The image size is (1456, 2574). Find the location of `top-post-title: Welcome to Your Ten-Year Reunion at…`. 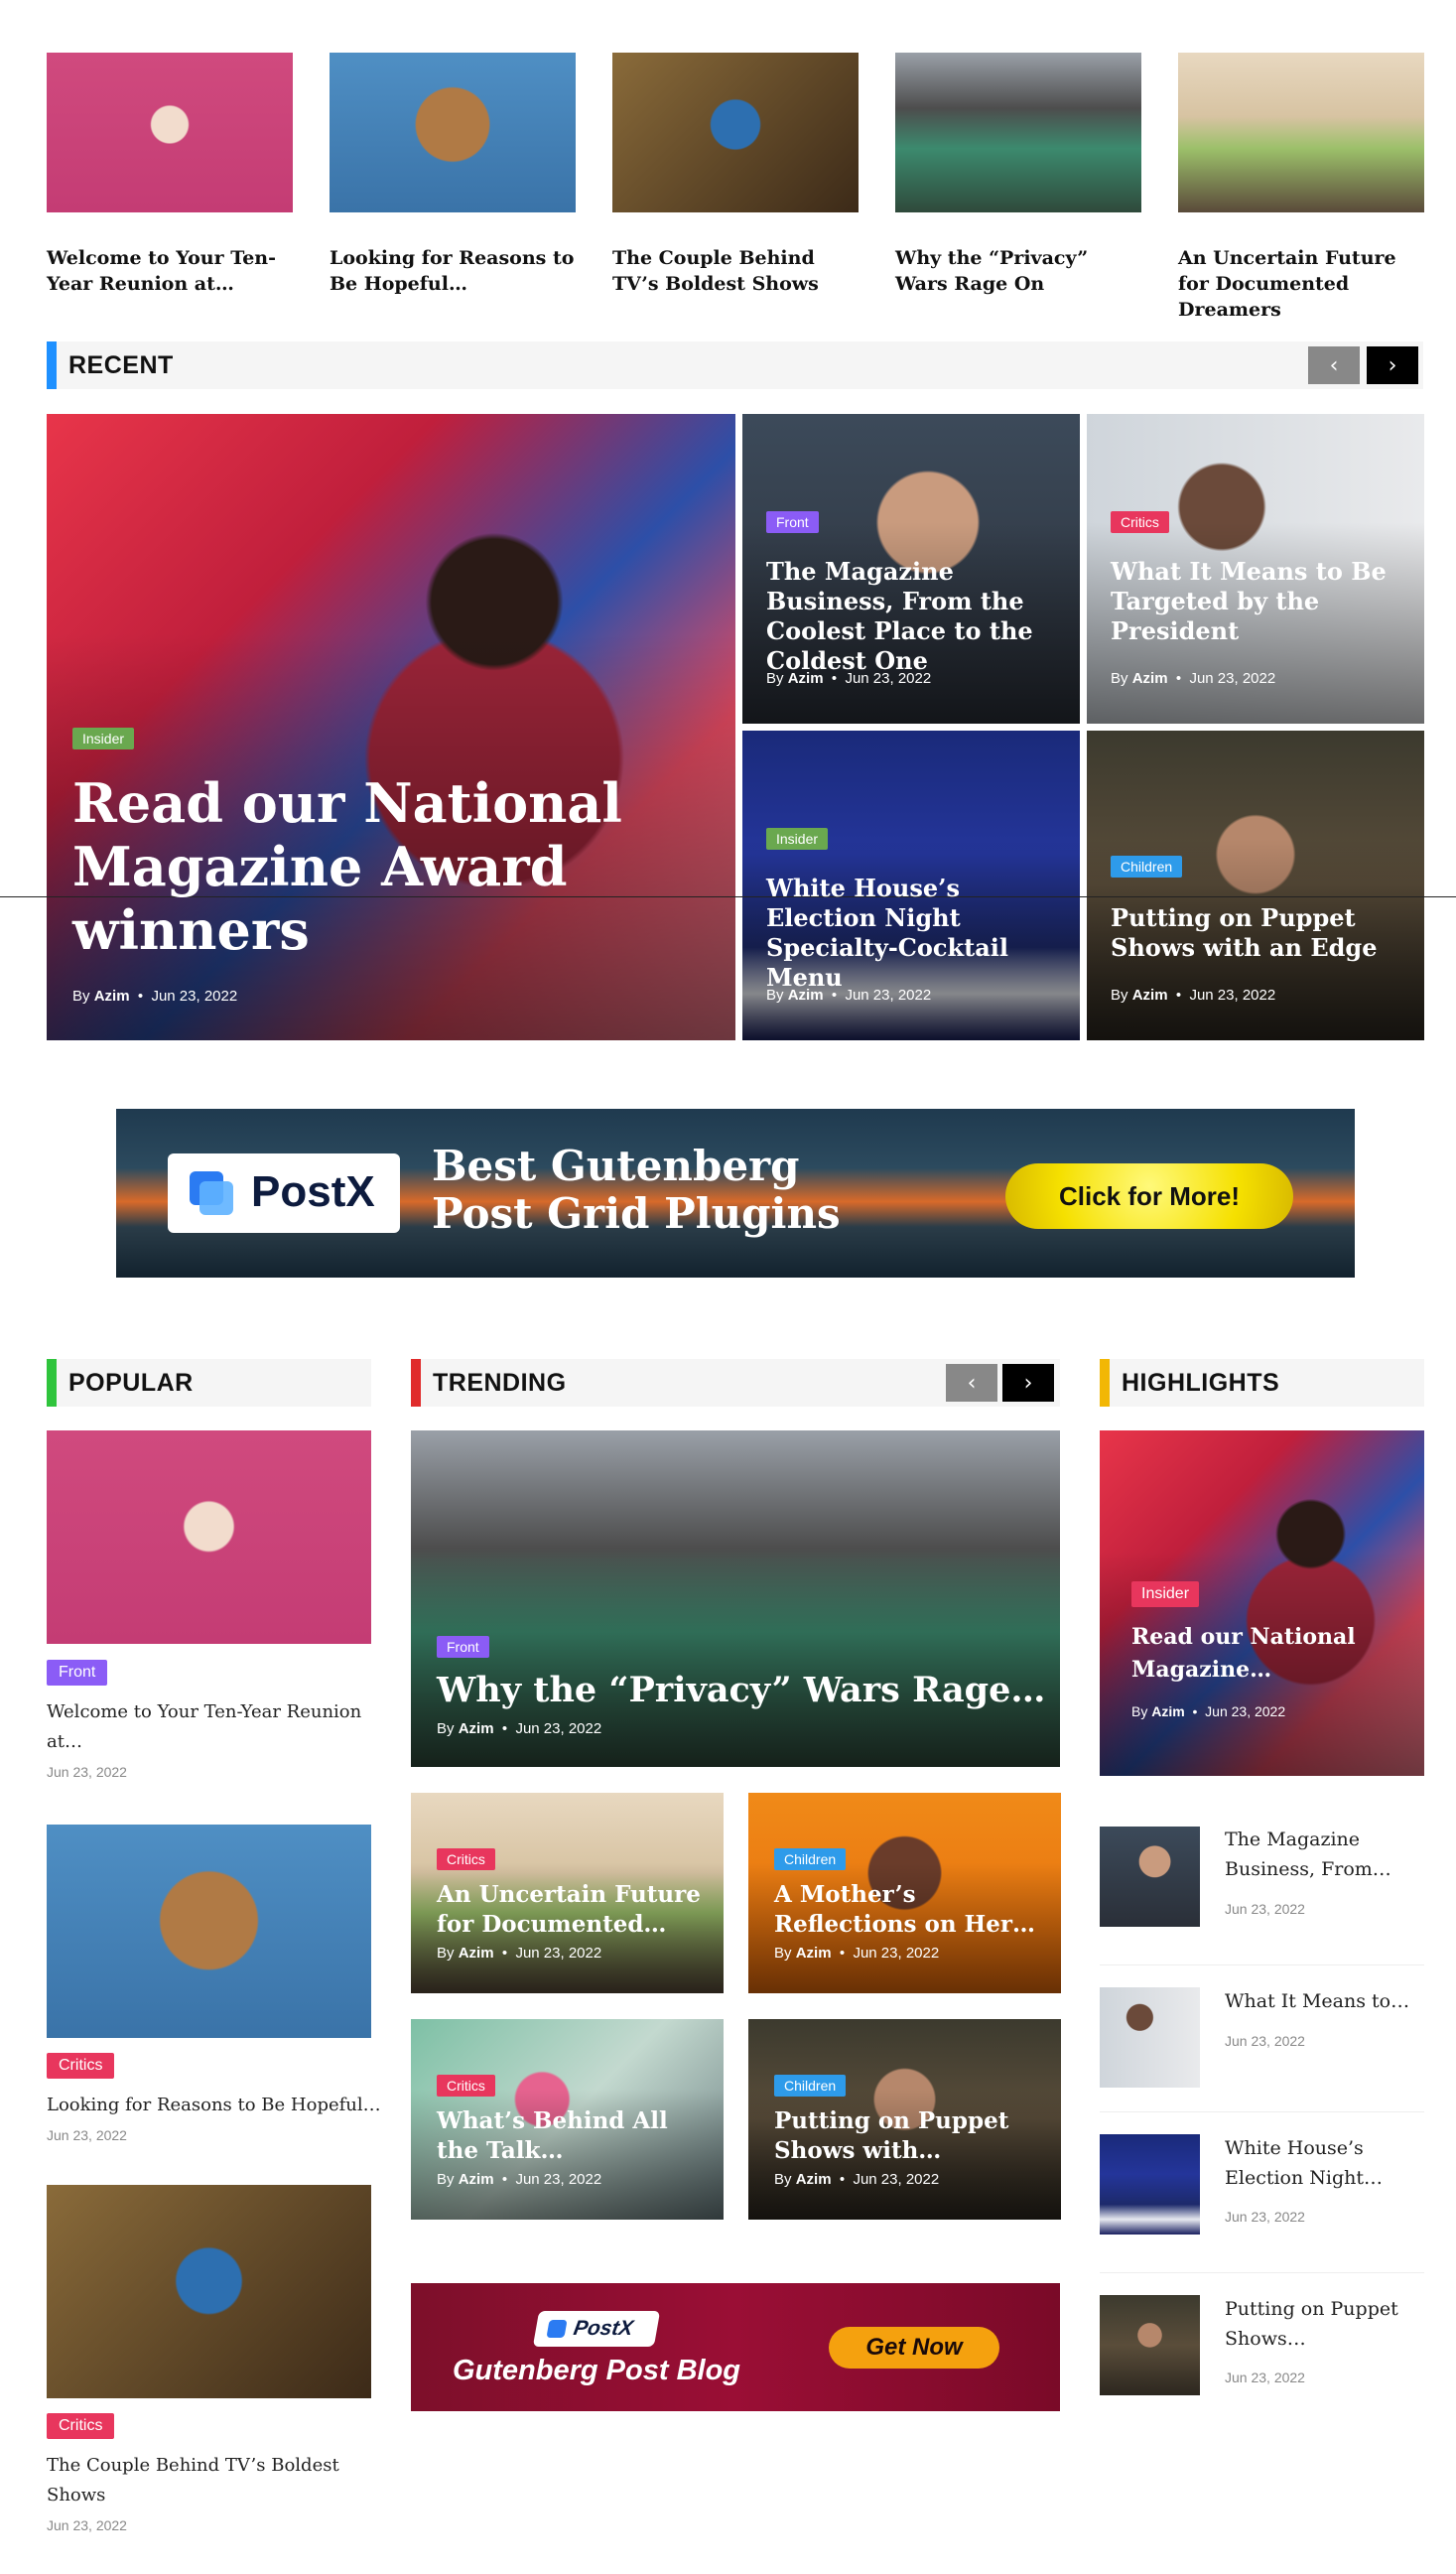

top-post-title: Welcome to Your Ten-Year Reunion at… is located at coordinates (170, 271).